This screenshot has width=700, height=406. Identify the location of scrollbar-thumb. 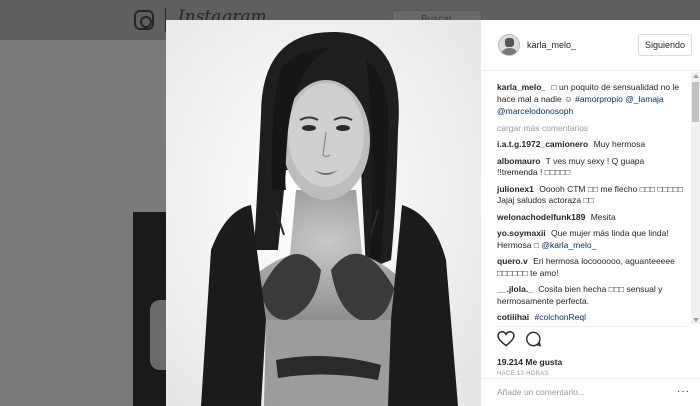
(695, 102).